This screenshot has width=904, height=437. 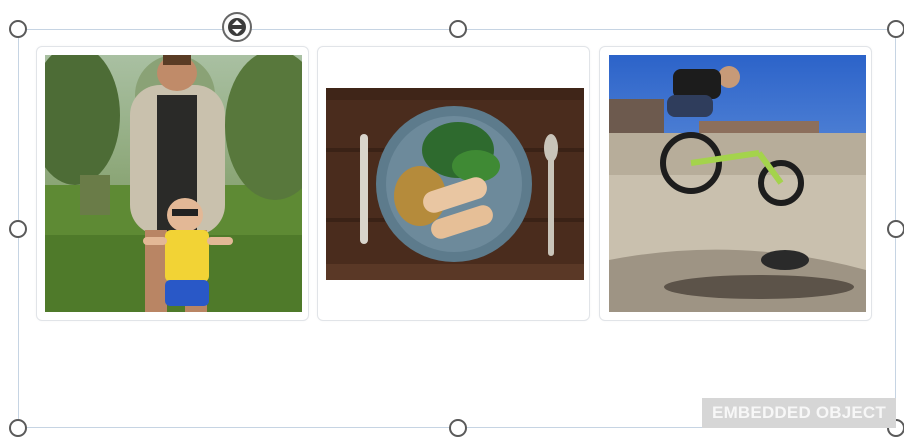 I want to click on resize-handle-bottom-left, so click(x=18, y=428).